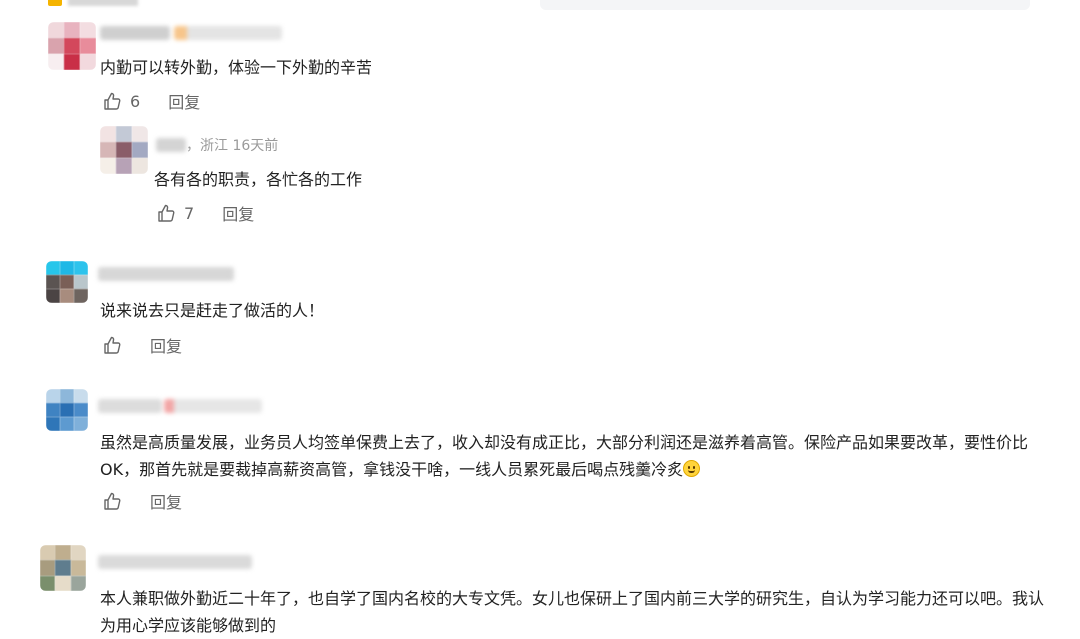 This screenshot has width=1080, height=639. I want to click on grinning-emoji-icon, so click(692, 468).